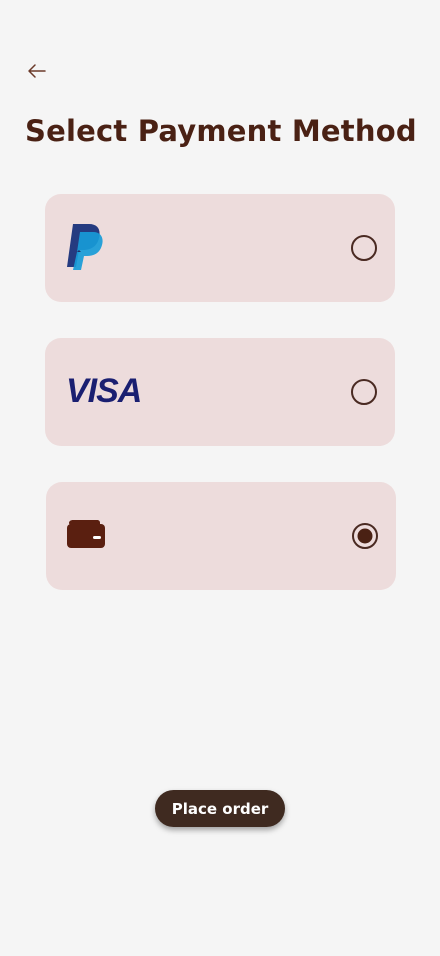  I want to click on visa-logo: VISA, so click(107, 391).